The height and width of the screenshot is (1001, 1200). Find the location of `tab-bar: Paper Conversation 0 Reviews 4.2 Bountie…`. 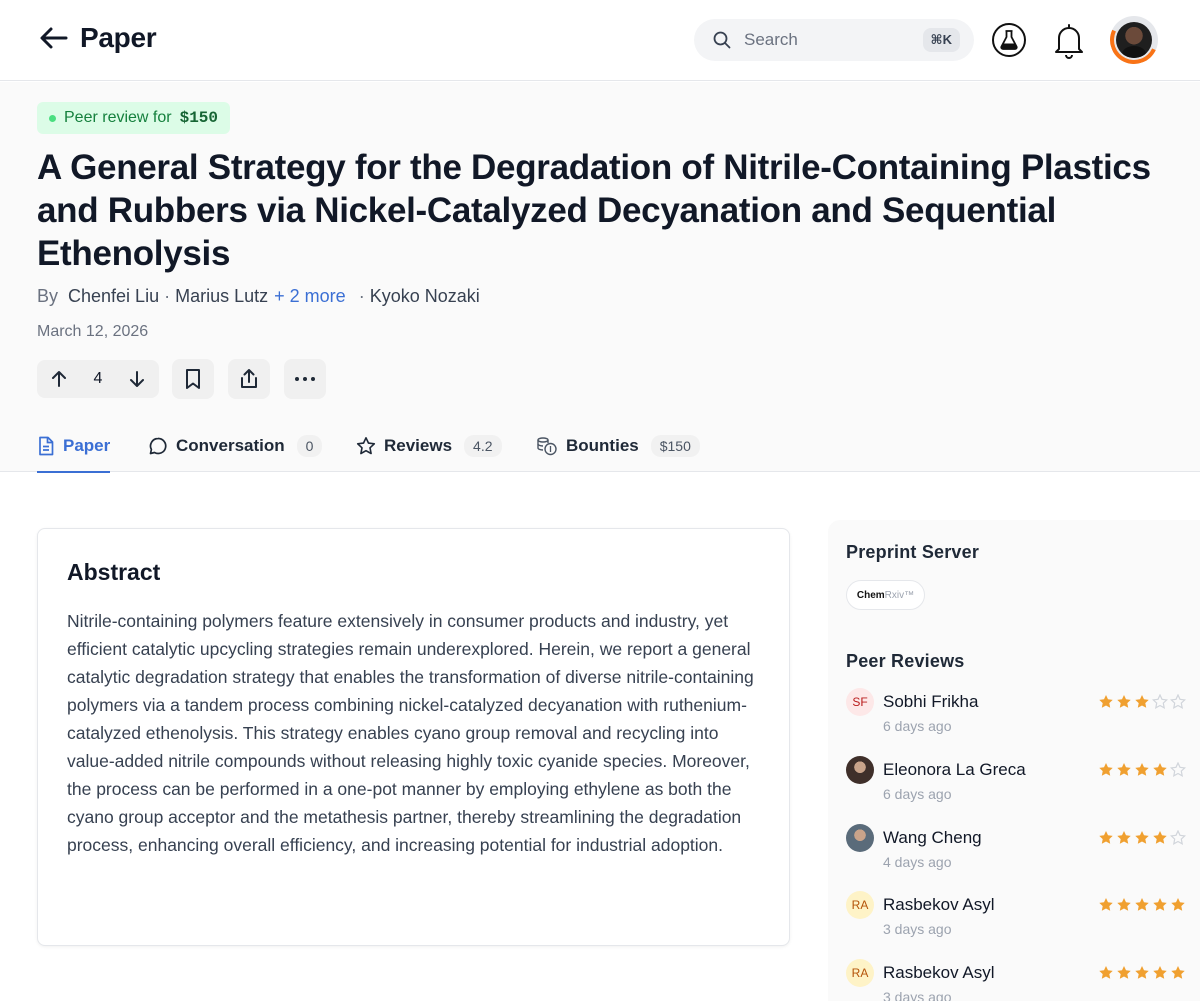

tab-bar: Paper Conversation 0 Reviews 4.2 Bountie… is located at coordinates (600, 446).